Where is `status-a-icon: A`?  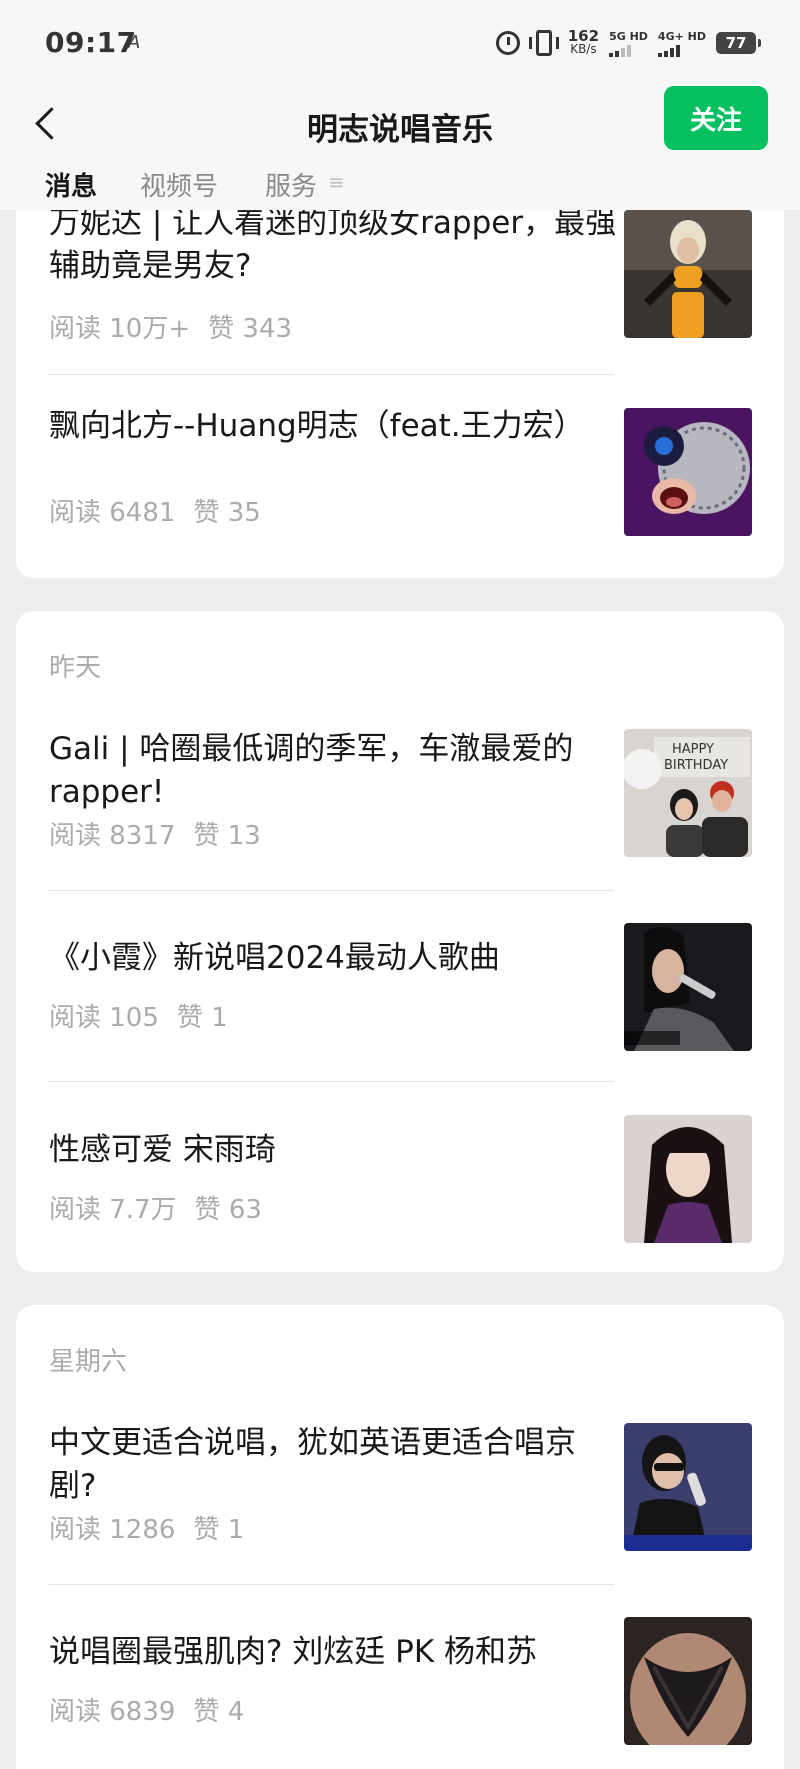
status-a-icon: A is located at coordinates (134, 42).